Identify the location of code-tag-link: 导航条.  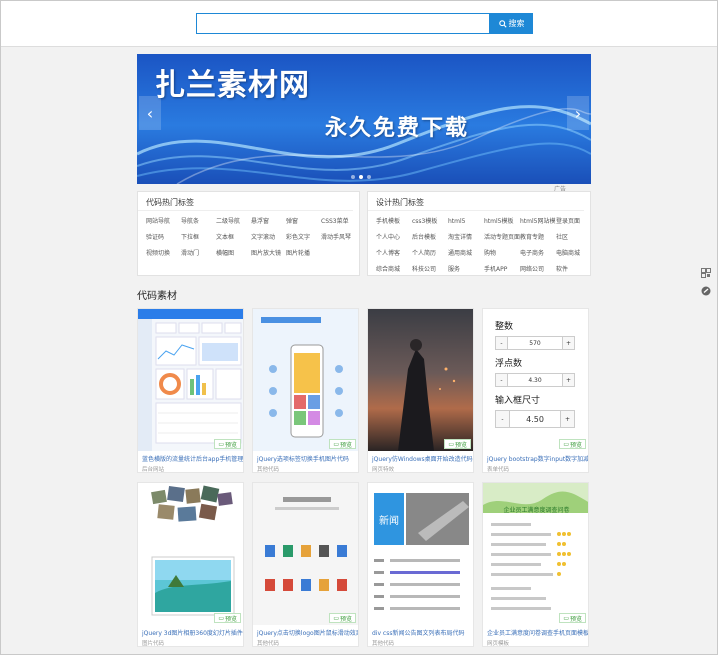
(198, 222).